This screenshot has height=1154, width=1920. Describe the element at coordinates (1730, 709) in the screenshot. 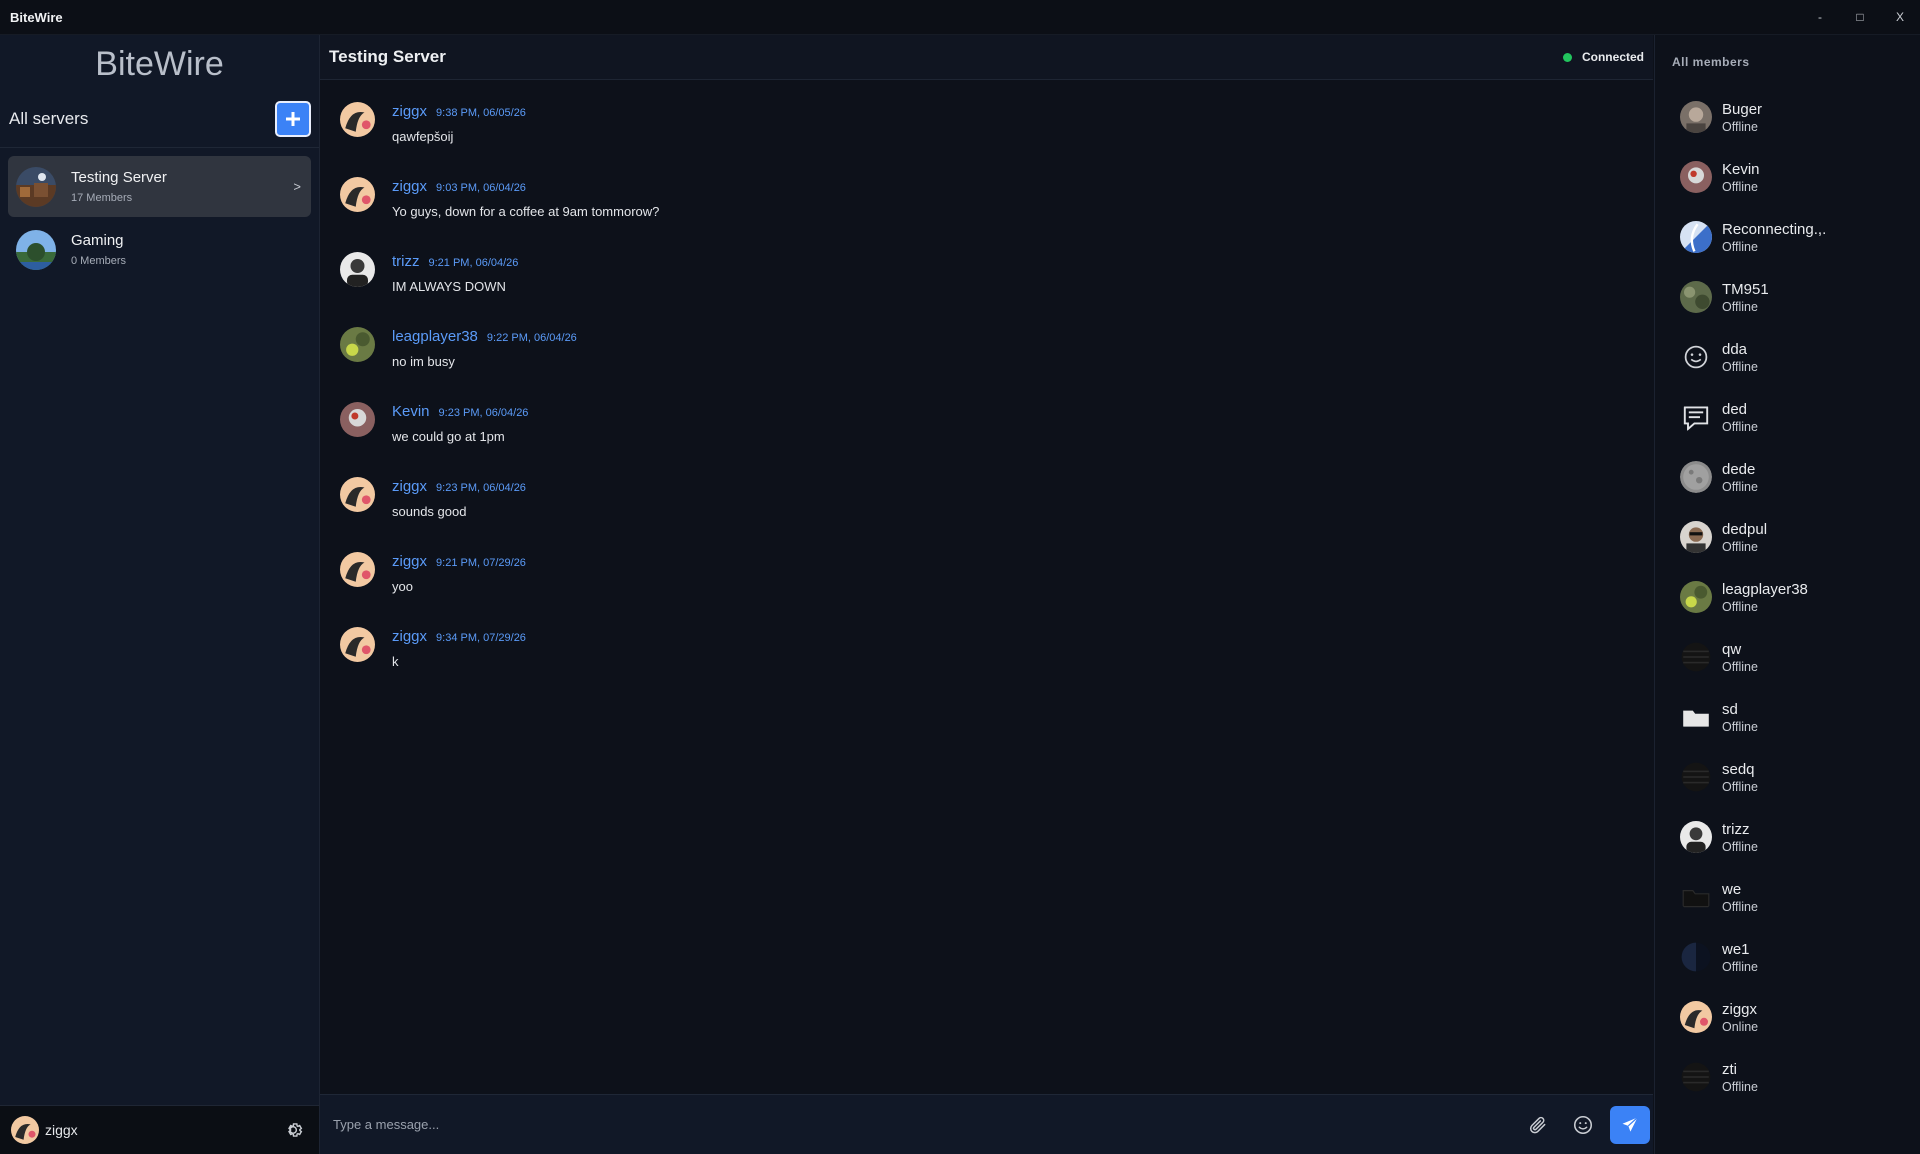

I see `member-name: sd` at that location.